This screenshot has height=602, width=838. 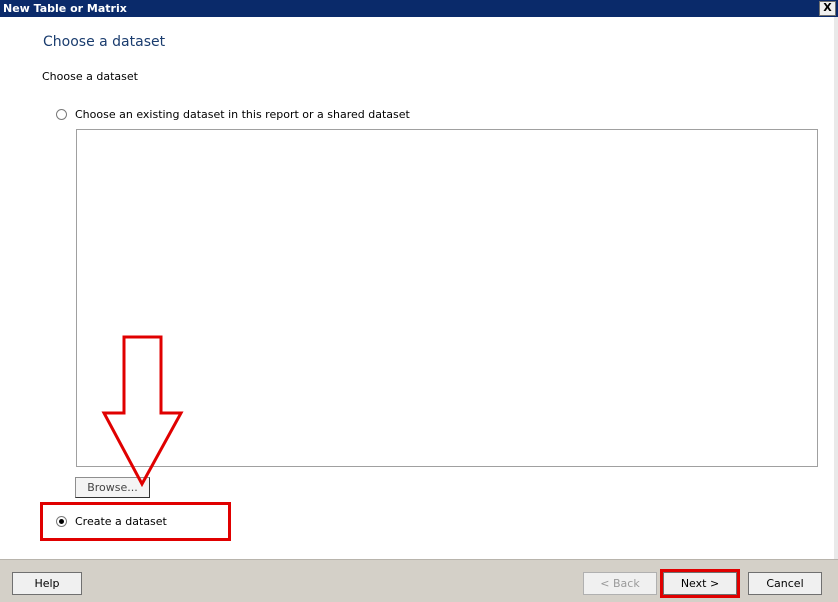 I want to click on help-button: Help, so click(x=47, y=583).